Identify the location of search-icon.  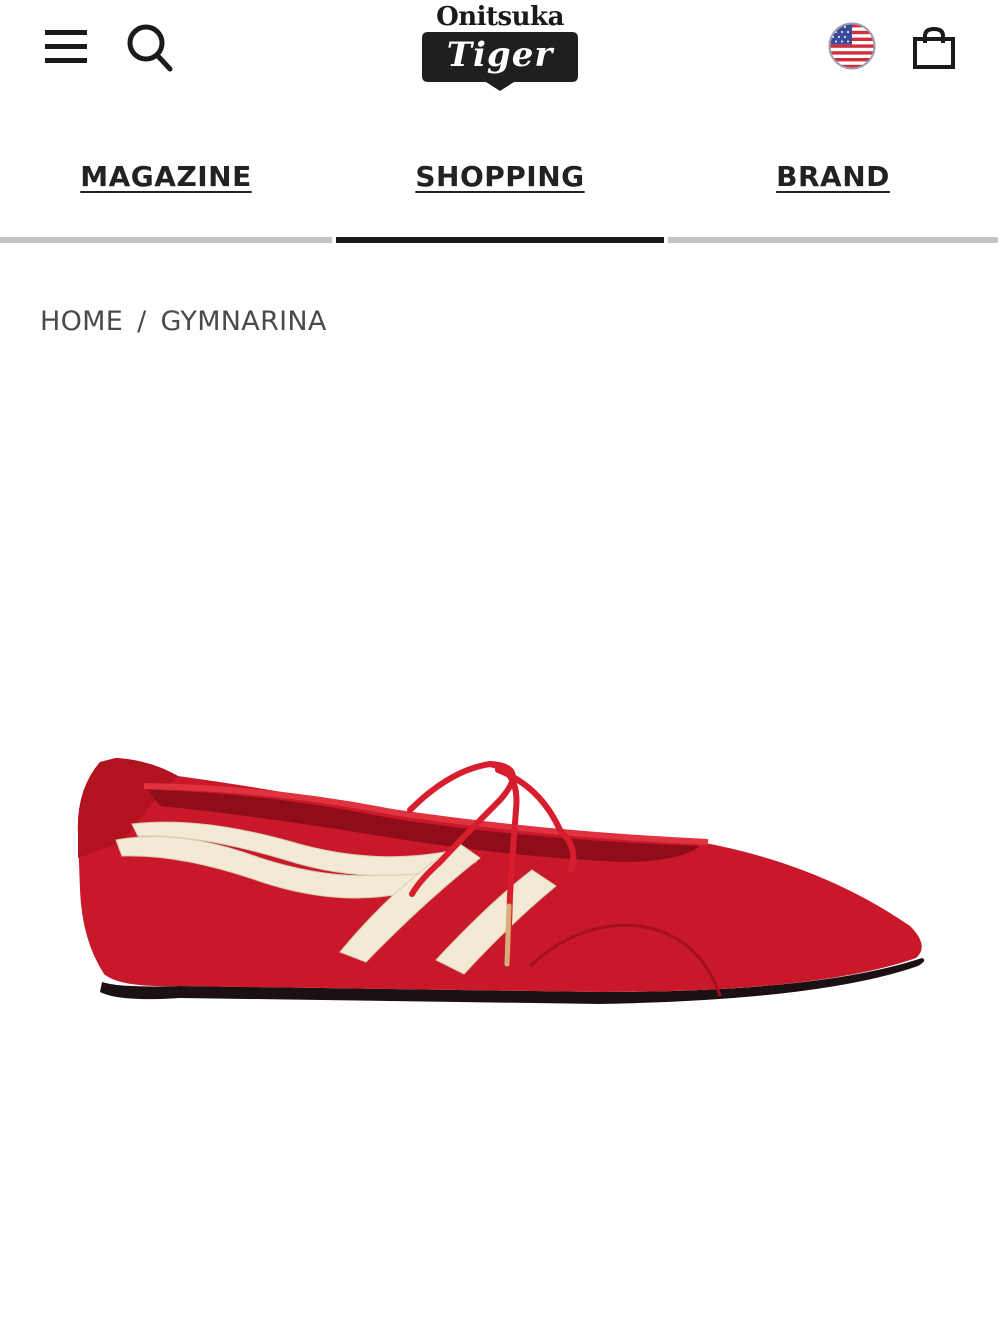
(150, 48).